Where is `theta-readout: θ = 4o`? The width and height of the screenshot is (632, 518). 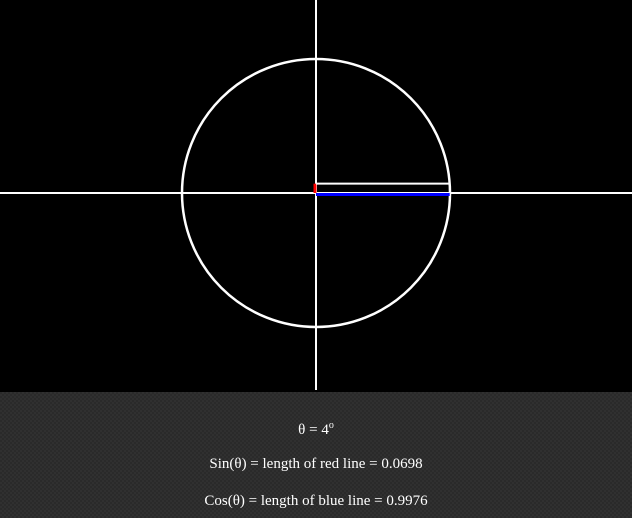 theta-readout: θ = 4o is located at coordinates (316, 428).